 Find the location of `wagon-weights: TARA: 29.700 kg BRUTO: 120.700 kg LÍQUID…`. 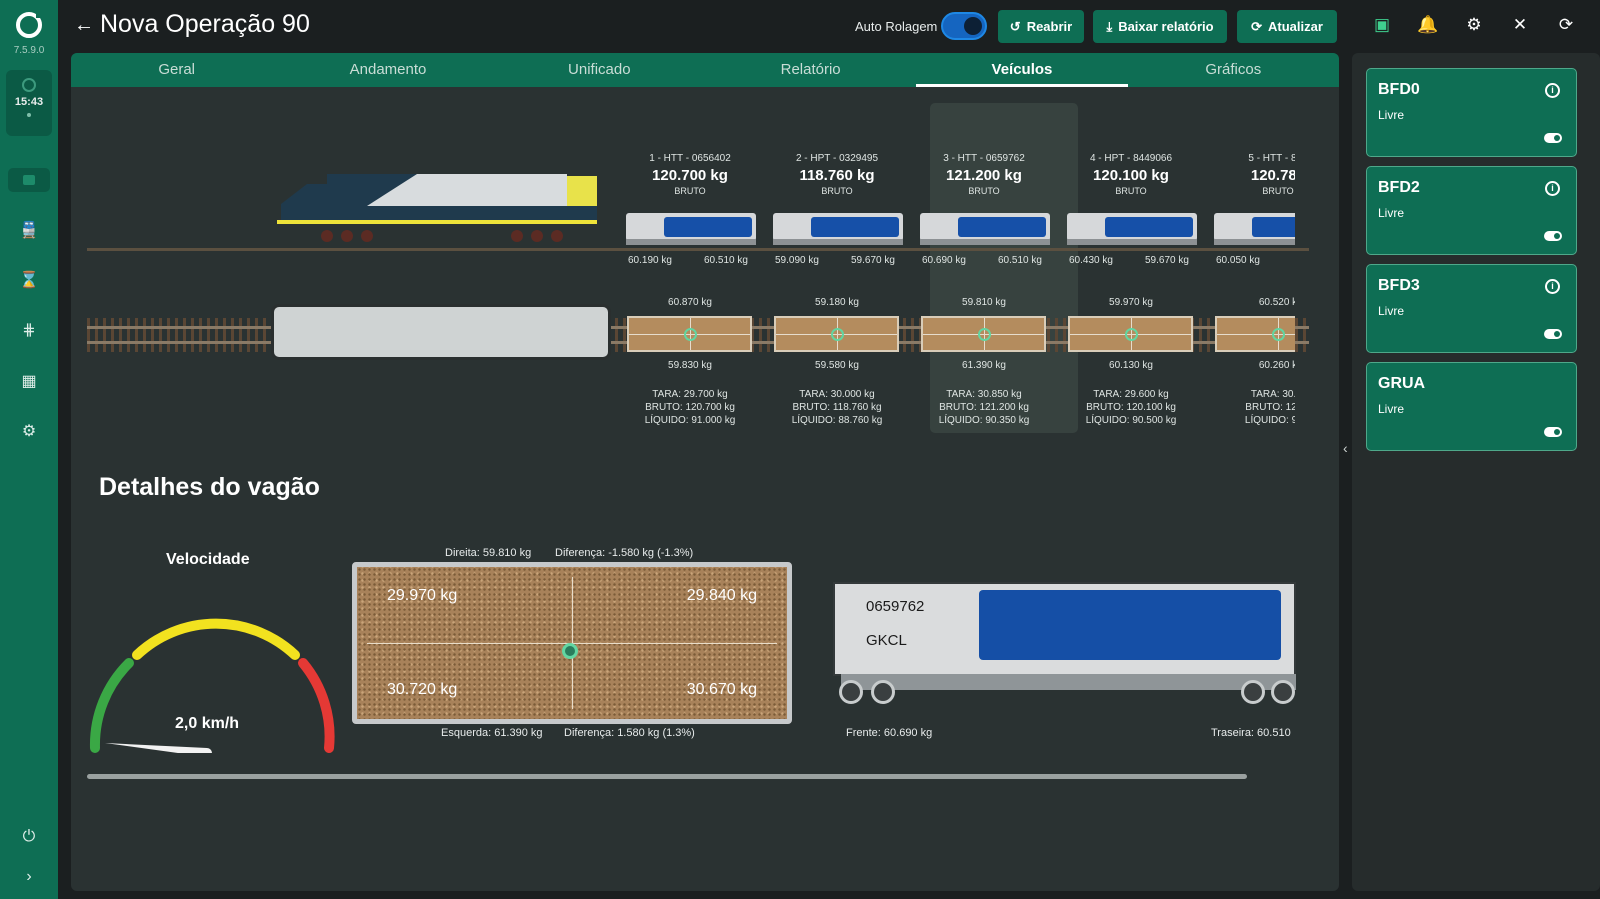

wagon-weights: TARA: 29.700 kg BRUTO: 120.700 kg LÍQUID… is located at coordinates (690, 407).